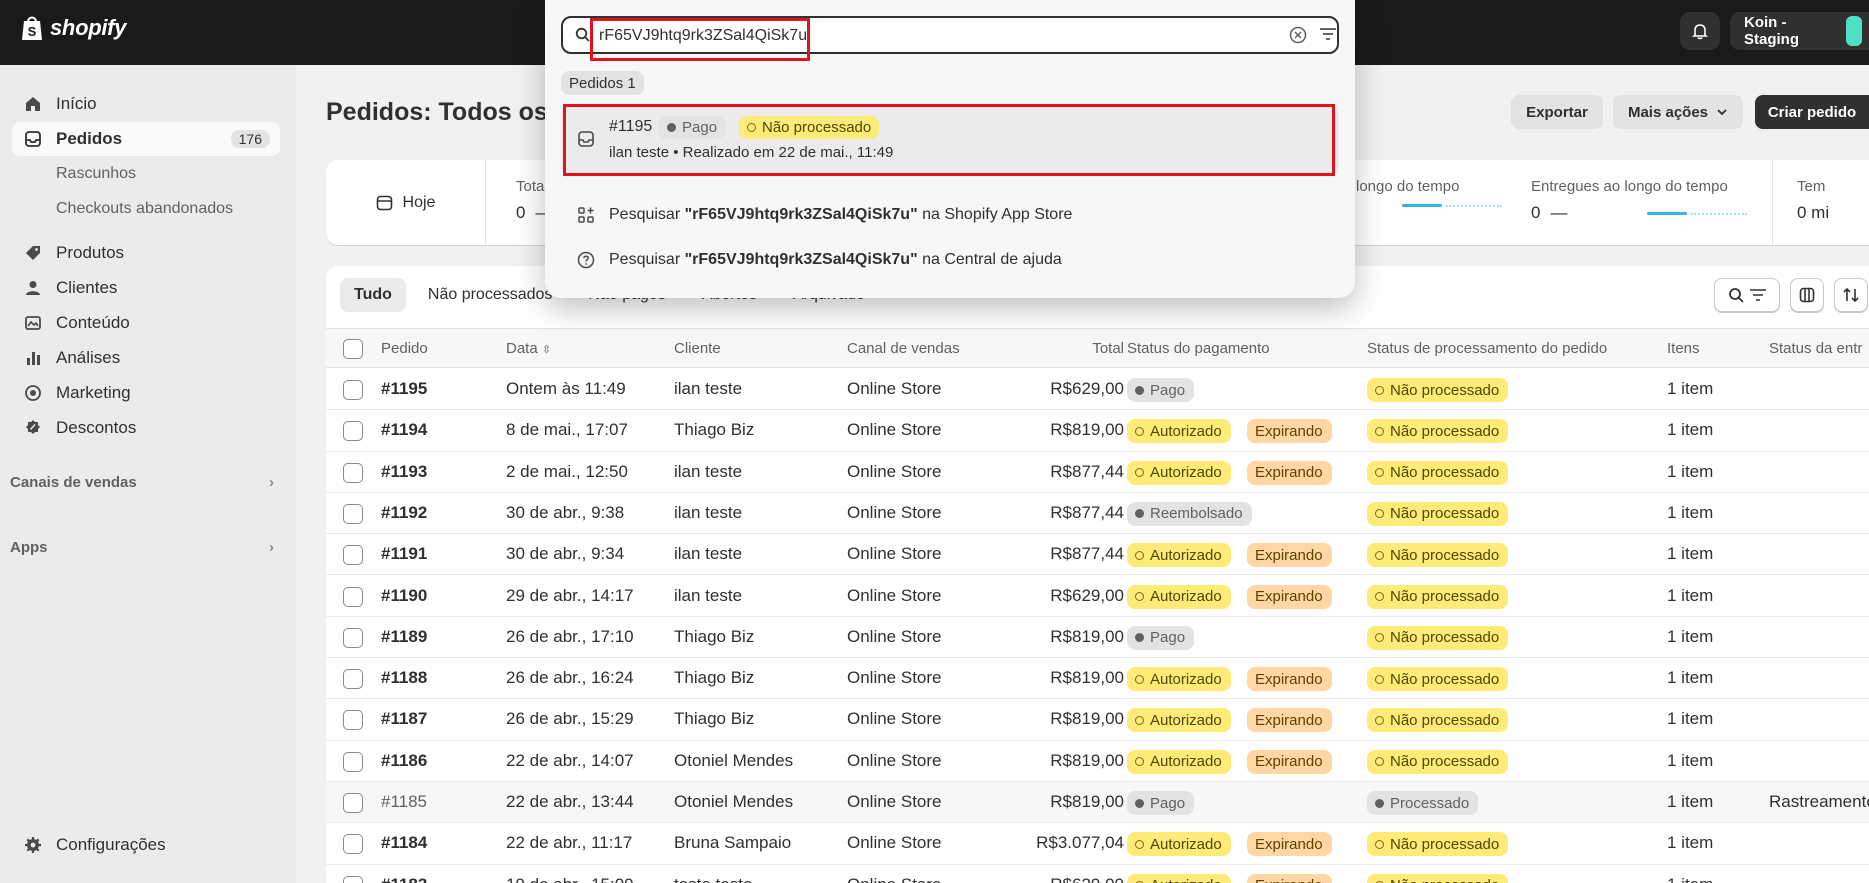 Image resolution: width=1869 pixels, height=883 pixels. What do you see at coordinates (73, 28) in the screenshot?
I see `shopify-logo: S shopify` at bounding box center [73, 28].